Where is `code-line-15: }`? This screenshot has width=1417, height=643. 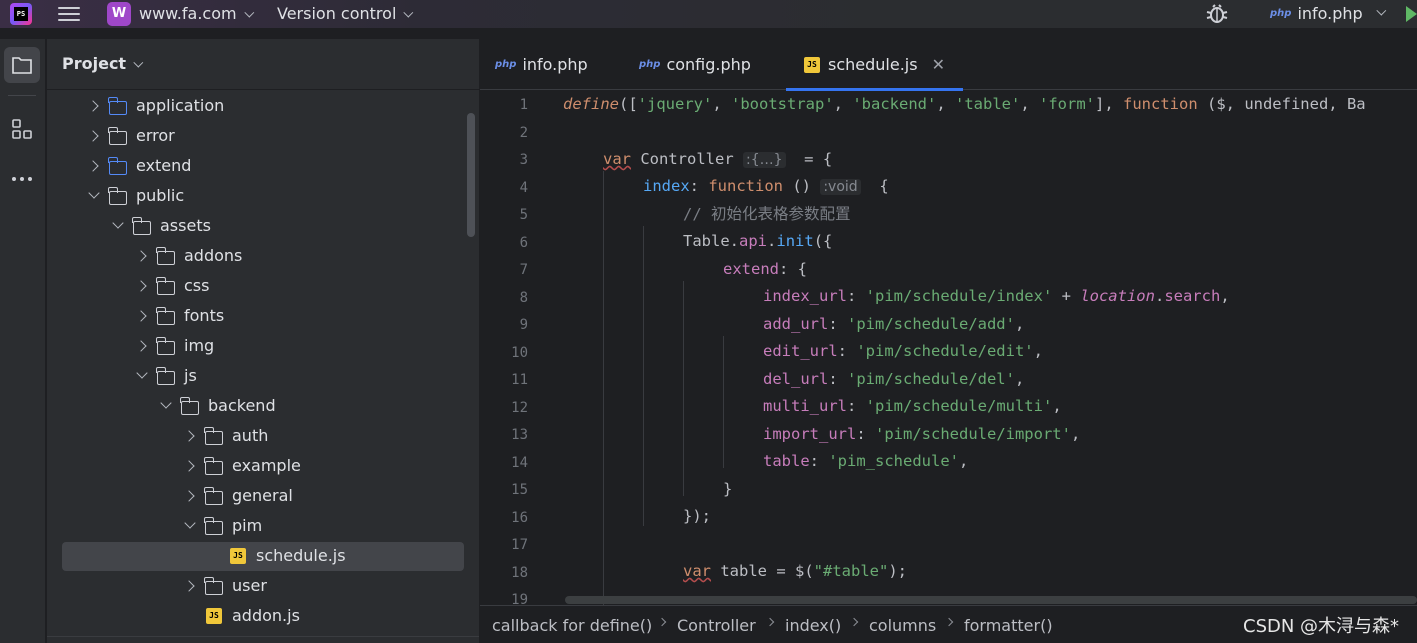 code-line-15: } is located at coordinates (728, 489).